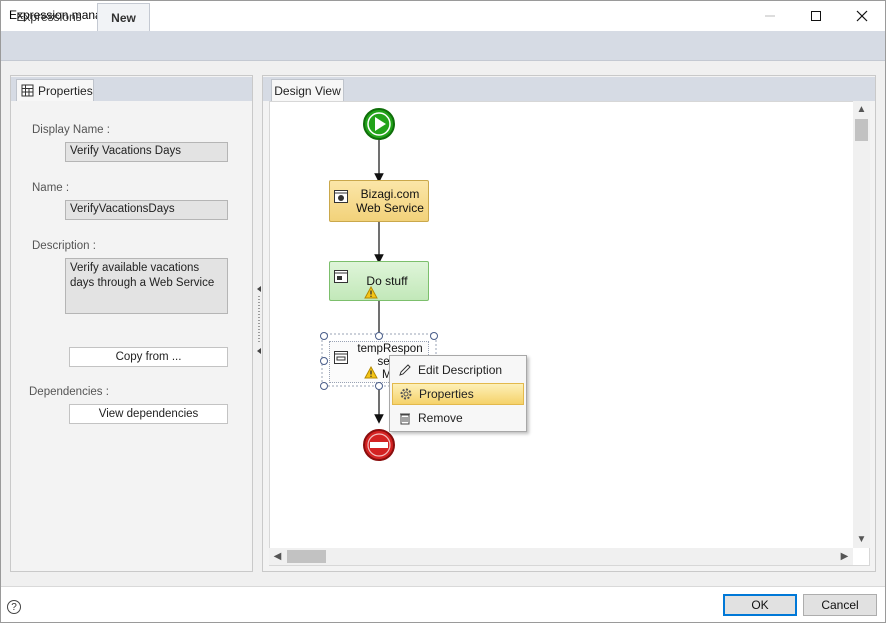  What do you see at coordinates (561, 556) in the screenshot?
I see `horizontal-scrollbar` at bounding box center [561, 556].